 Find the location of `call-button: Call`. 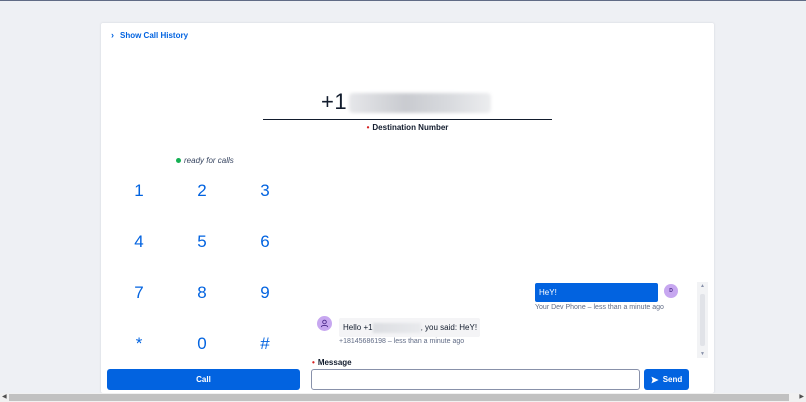

call-button: Call is located at coordinates (203, 379).